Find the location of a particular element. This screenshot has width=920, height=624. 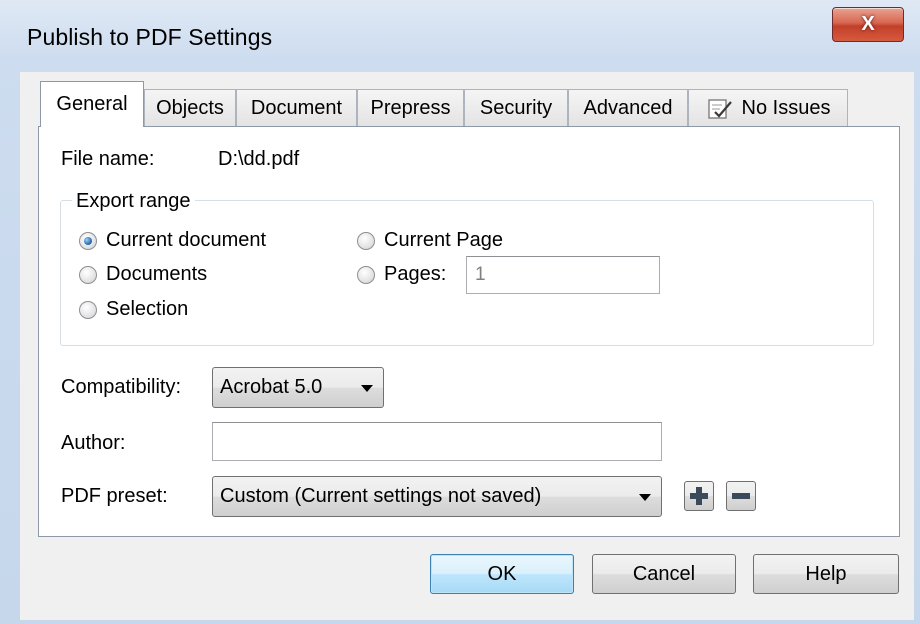

current-page-radio is located at coordinates (366, 241).